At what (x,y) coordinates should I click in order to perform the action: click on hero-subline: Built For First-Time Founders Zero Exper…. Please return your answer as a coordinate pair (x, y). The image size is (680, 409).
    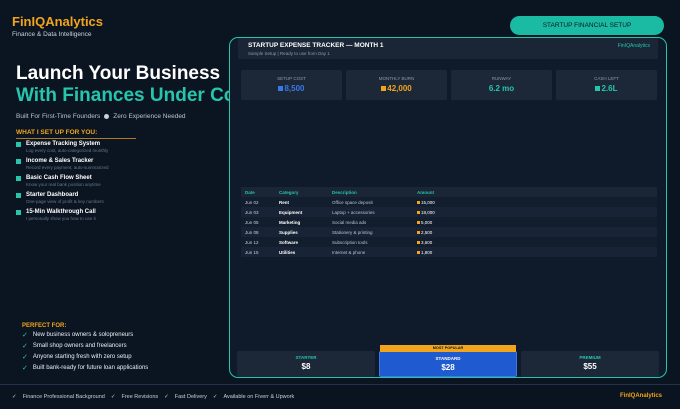
    Looking at the image, I should click on (123, 116).